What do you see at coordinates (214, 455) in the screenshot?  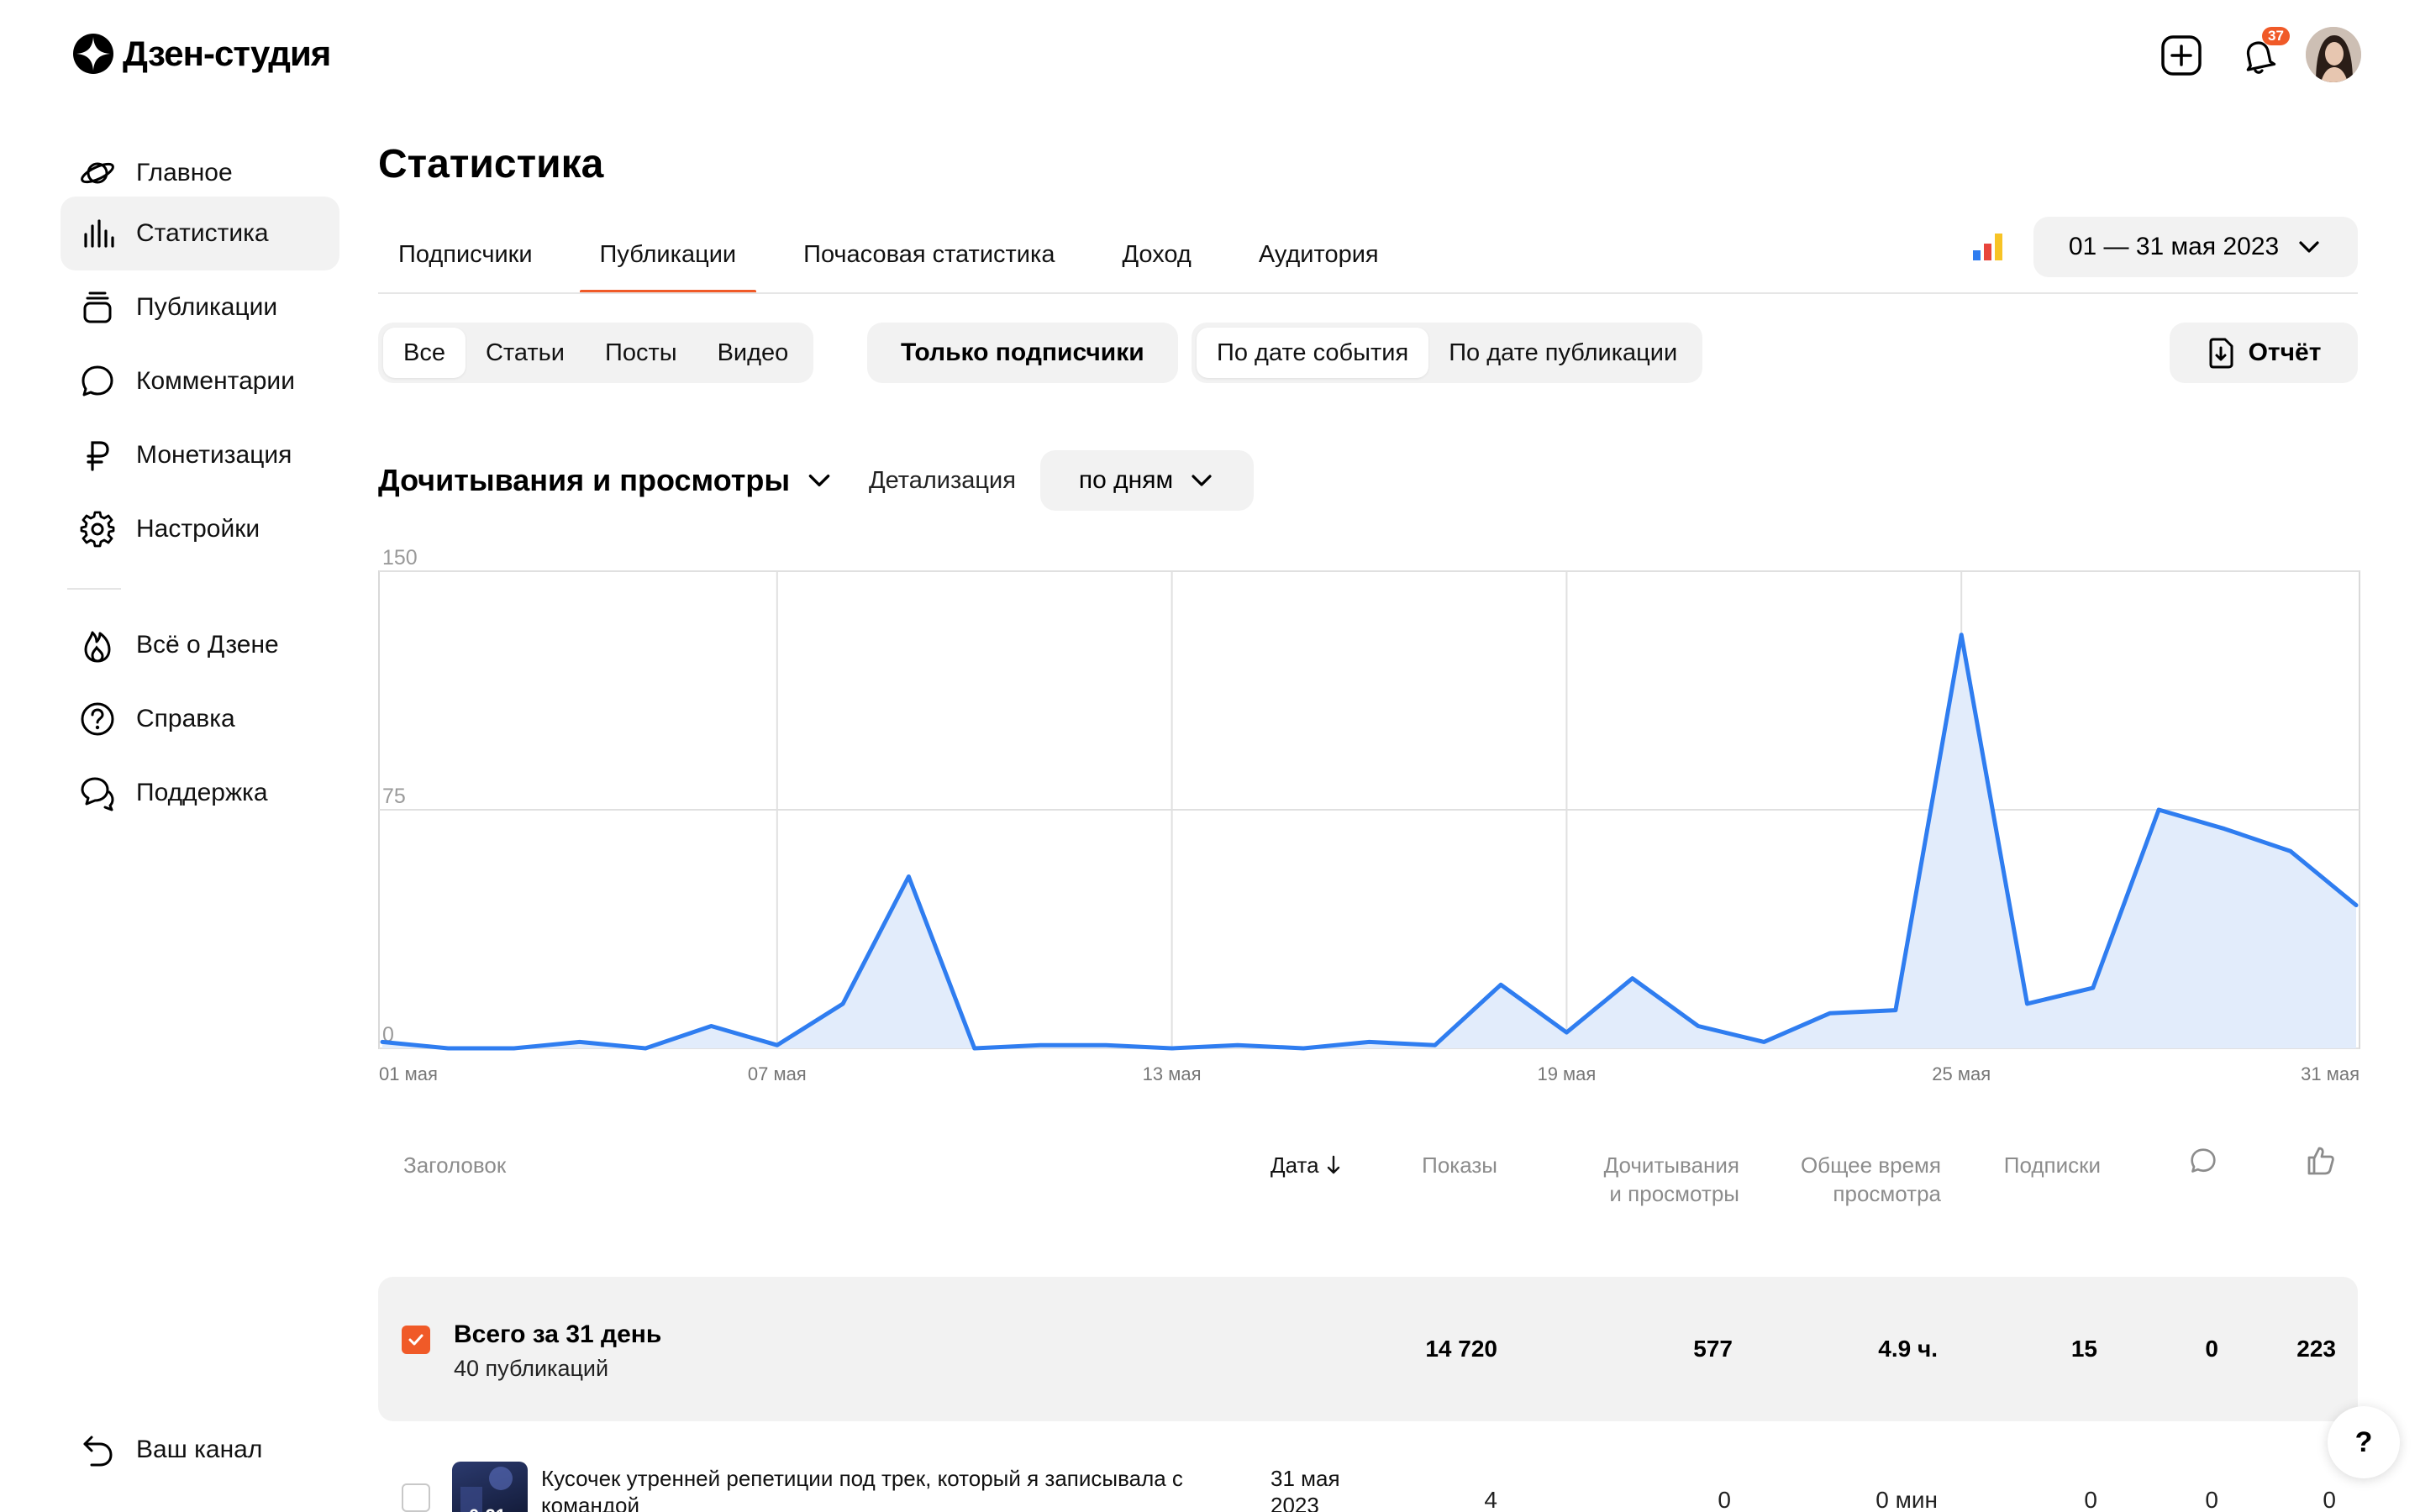 I see `sidebar-item-label: Монетизация` at bounding box center [214, 455].